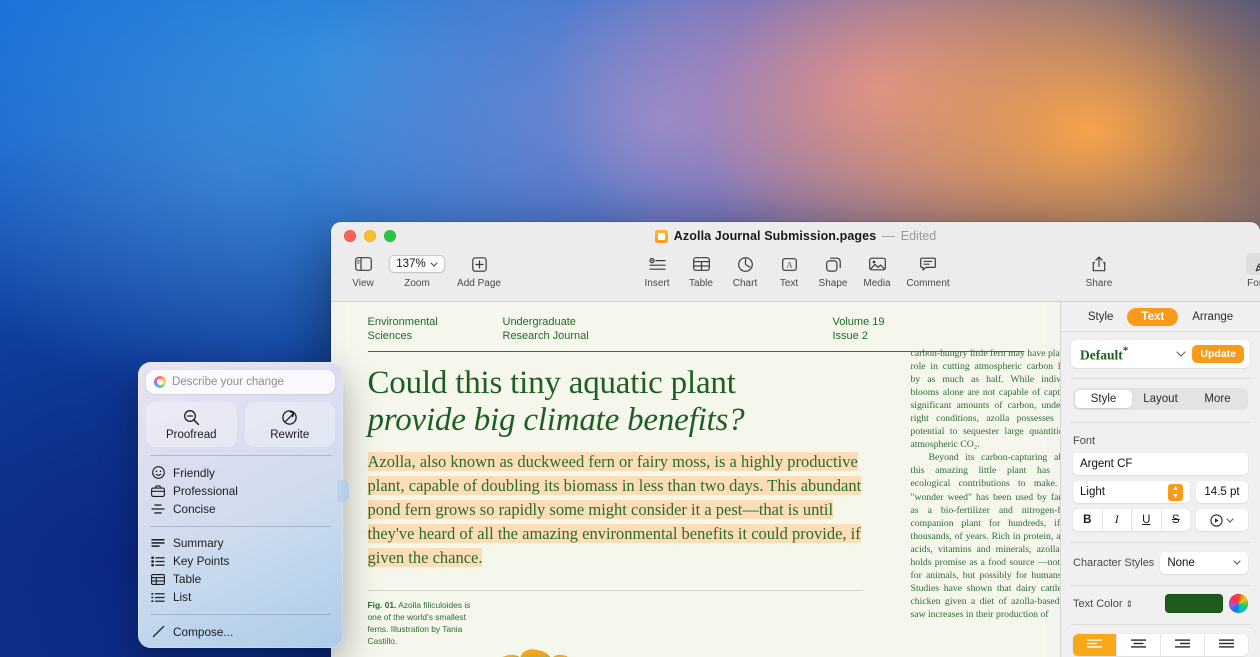  What do you see at coordinates (1139, 644) in the screenshot?
I see `align-center-button` at bounding box center [1139, 644].